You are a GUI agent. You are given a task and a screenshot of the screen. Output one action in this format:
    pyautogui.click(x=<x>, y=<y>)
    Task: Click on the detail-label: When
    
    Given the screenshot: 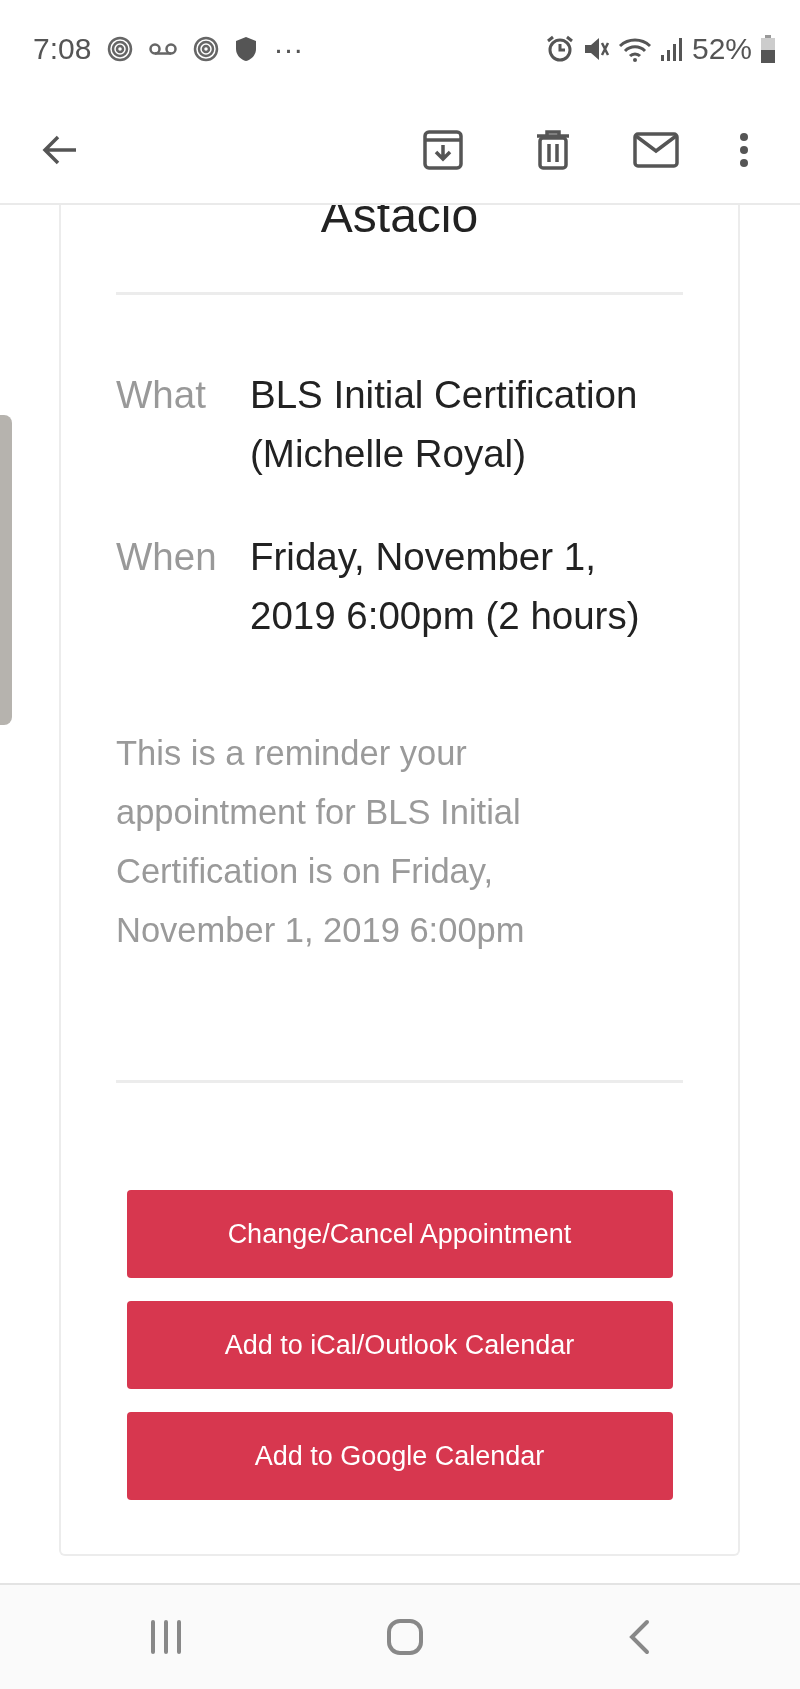 What is the action you would take?
    pyautogui.click(x=167, y=557)
    